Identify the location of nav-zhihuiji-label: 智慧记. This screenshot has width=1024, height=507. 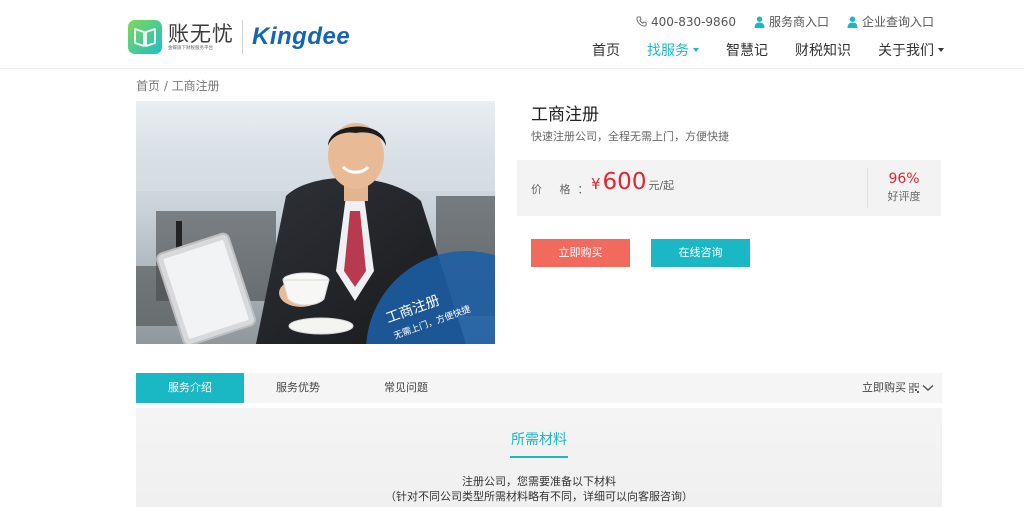
(747, 51).